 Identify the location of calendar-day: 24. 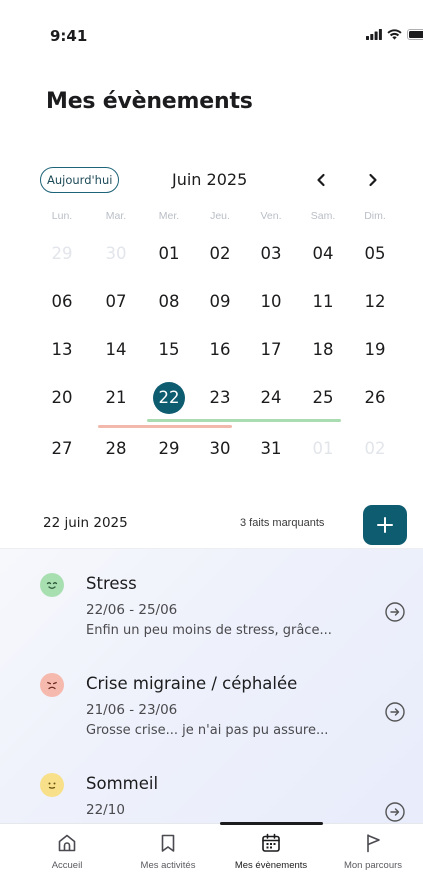
(271, 398).